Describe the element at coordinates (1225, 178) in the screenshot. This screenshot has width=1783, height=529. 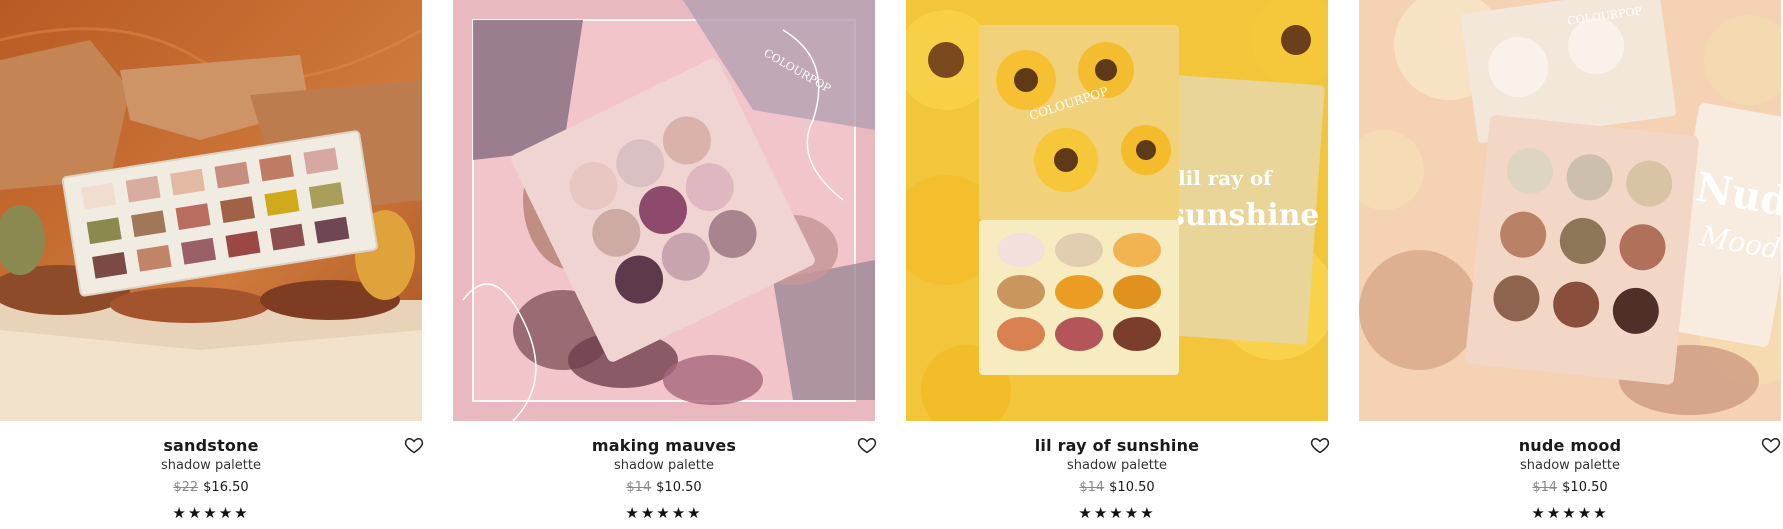
I see `sunshine-line1: lil ray of` at that location.